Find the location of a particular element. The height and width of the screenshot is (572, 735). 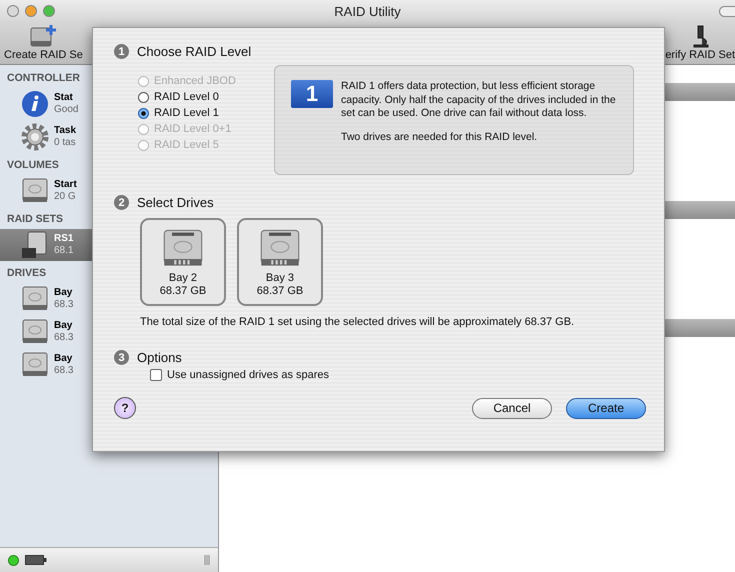

section-heading: RAID SETS is located at coordinates (35, 219).